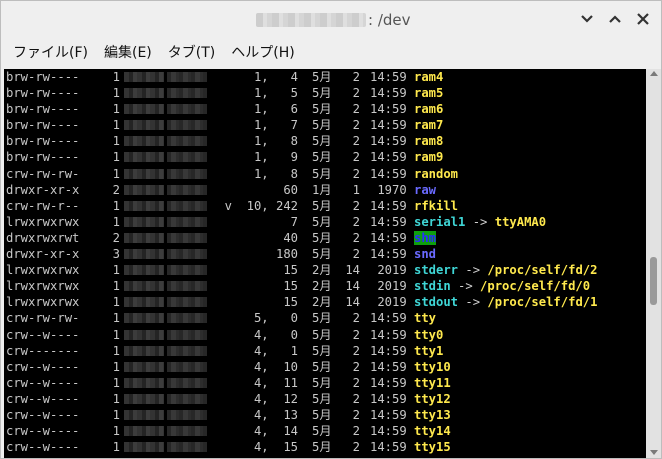 This screenshot has width=662, height=459. What do you see at coordinates (290, 189) in the screenshot?
I see `file-size: 60` at bounding box center [290, 189].